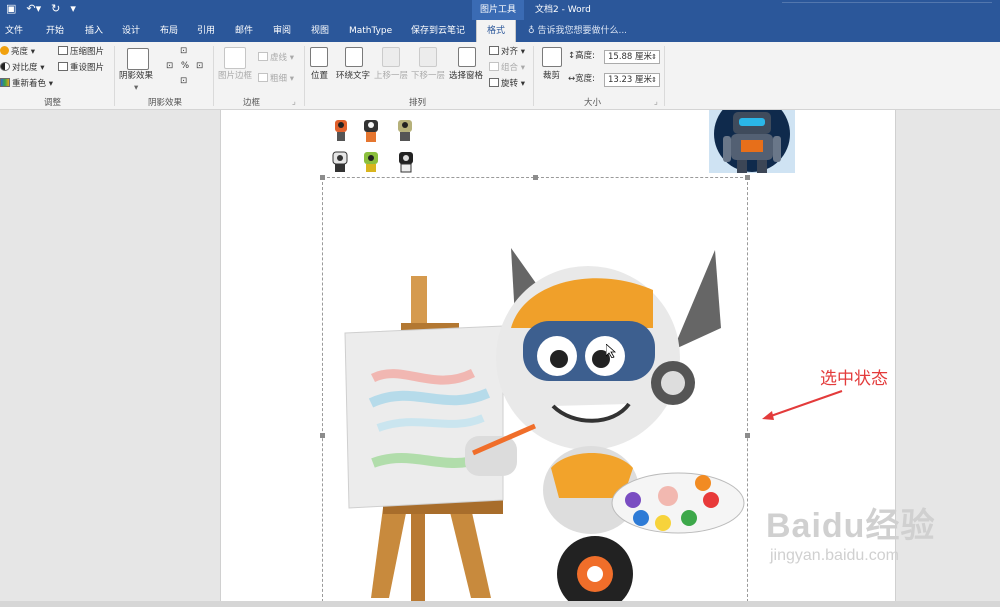 This screenshot has width=1000, height=607. I want to click on width-input: 13.23 厘米 ⇕, so click(632, 80).